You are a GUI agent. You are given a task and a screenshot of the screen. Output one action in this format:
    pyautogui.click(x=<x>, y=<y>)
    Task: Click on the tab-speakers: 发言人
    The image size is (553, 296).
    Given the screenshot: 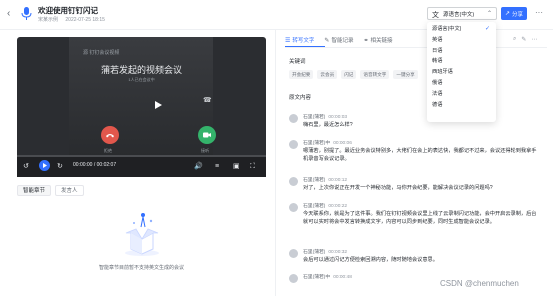 What is the action you would take?
    pyautogui.click(x=69, y=190)
    